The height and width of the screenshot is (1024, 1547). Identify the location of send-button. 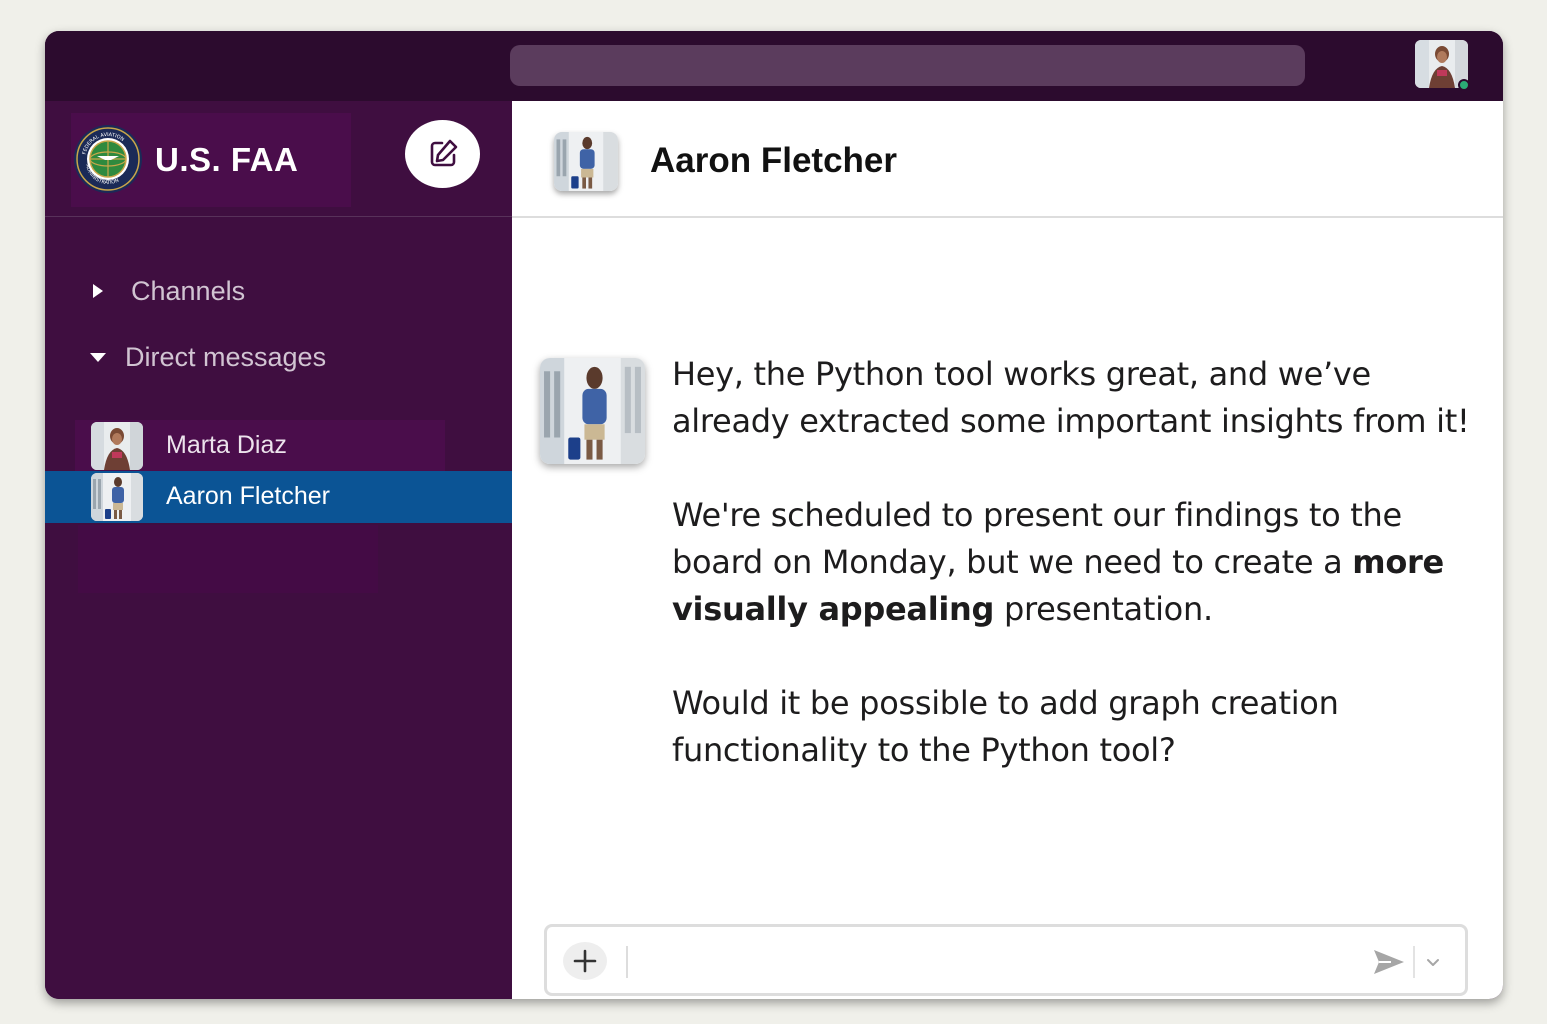
(1389, 962).